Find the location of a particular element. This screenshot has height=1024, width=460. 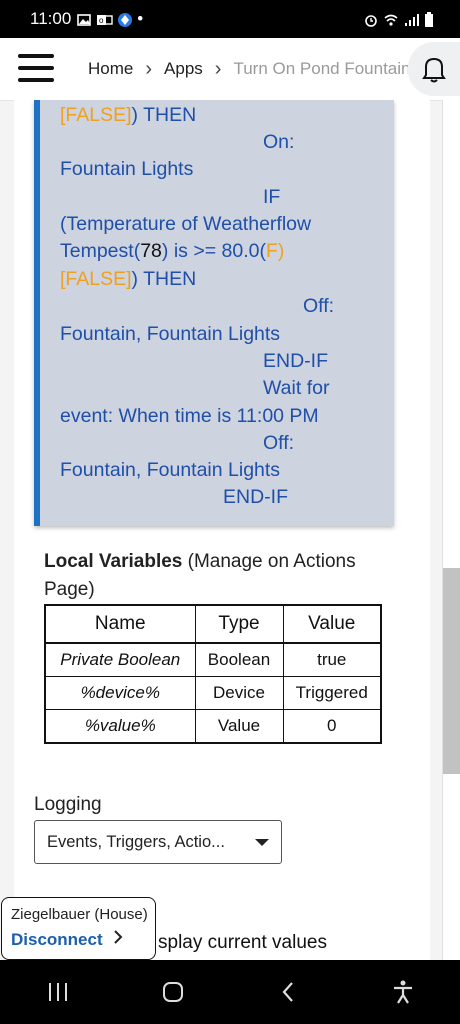

rule-line: On: is located at coordinates (279, 142).